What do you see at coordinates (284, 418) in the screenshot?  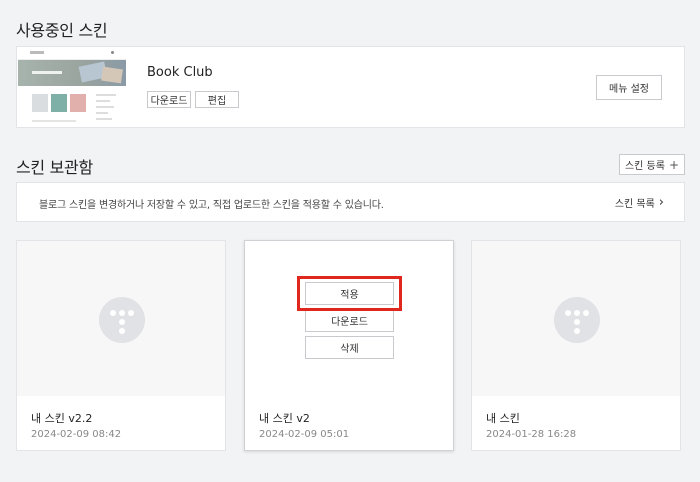 I see `skin-card-title: 내 스킨 v2` at bounding box center [284, 418].